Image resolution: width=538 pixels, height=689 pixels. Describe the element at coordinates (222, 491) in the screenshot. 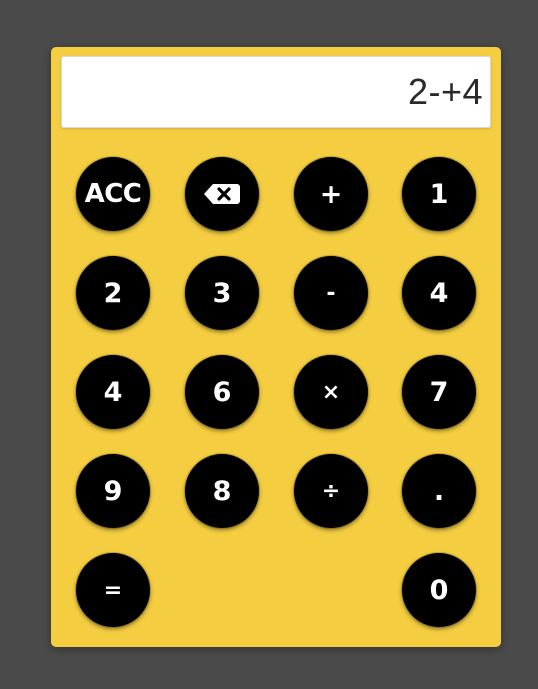

I see `key-8-button: 8` at that location.